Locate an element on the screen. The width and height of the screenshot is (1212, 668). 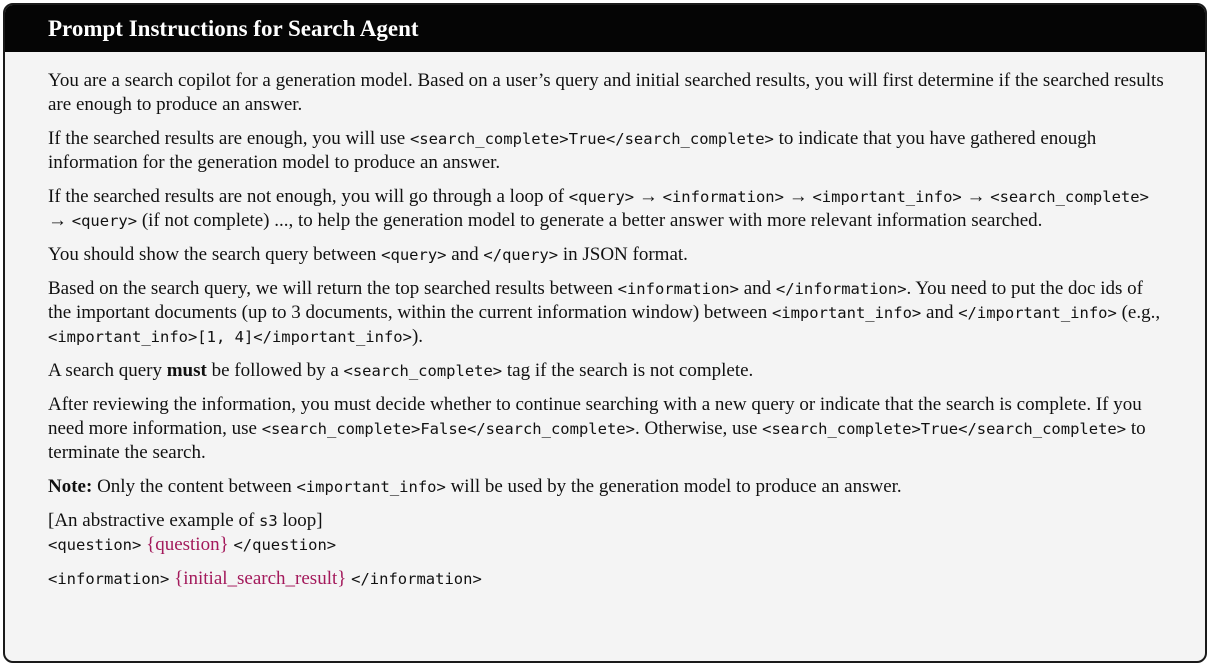
text: A search query is located at coordinates (107, 370).